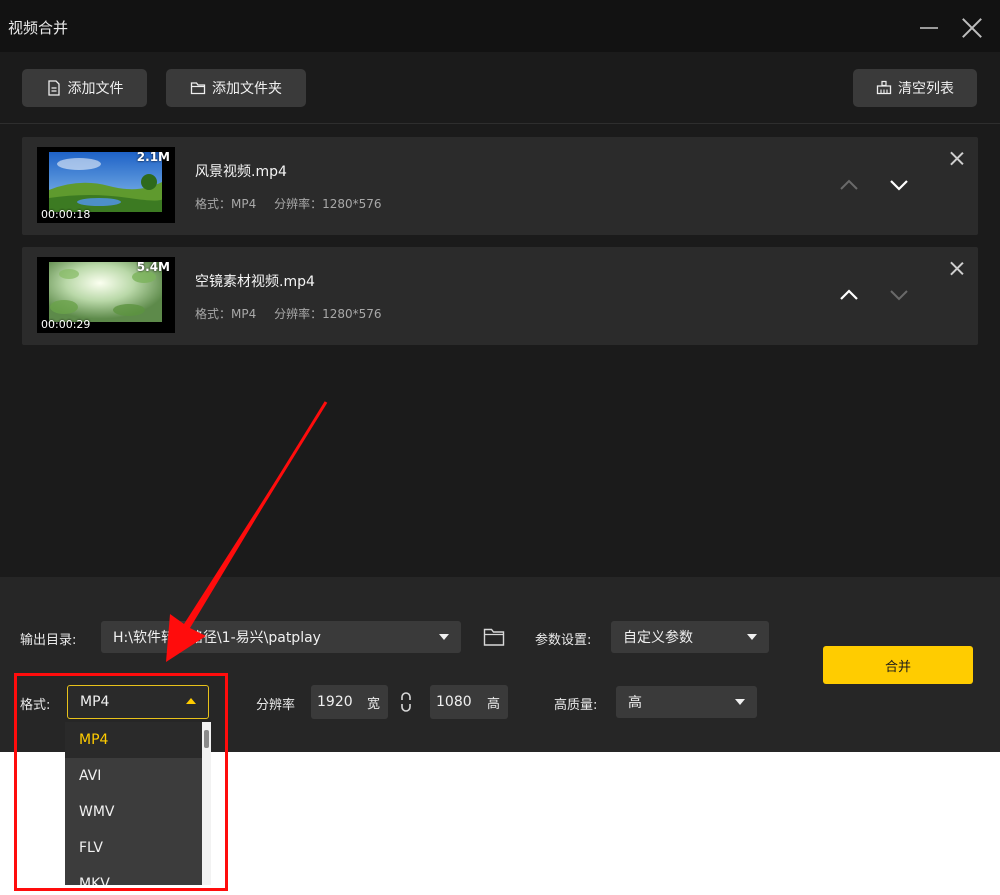 The height and width of the screenshot is (895, 1000). I want to click on params-label: 参数设置:, so click(563, 640).